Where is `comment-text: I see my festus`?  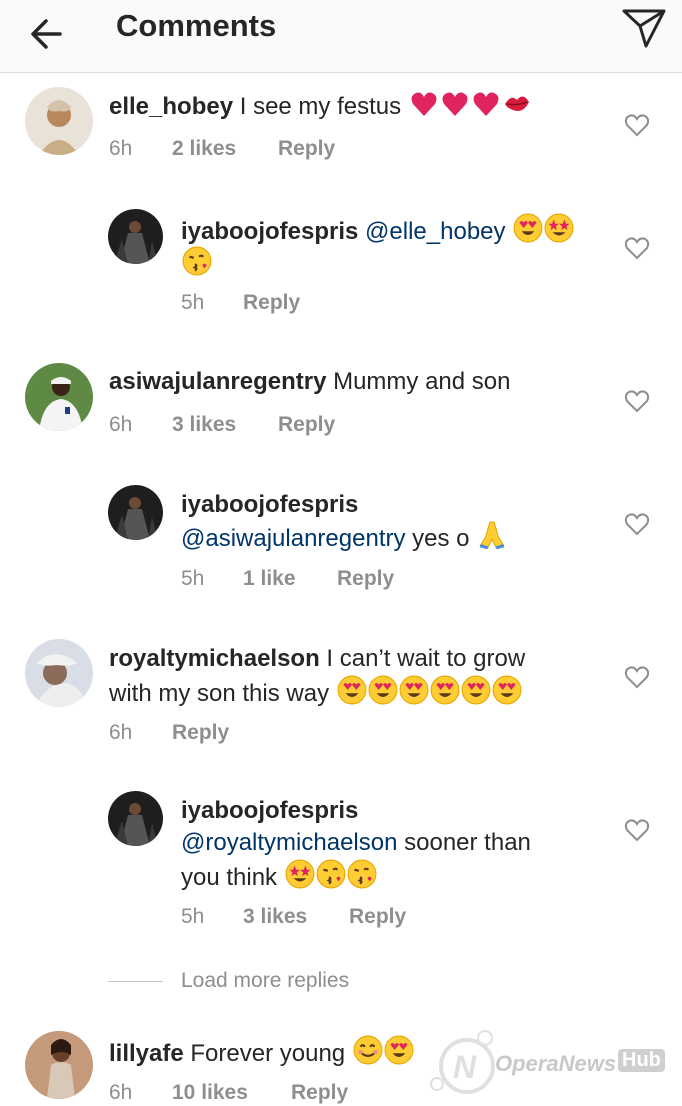 comment-text: I see my festus is located at coordinates (320, 106).